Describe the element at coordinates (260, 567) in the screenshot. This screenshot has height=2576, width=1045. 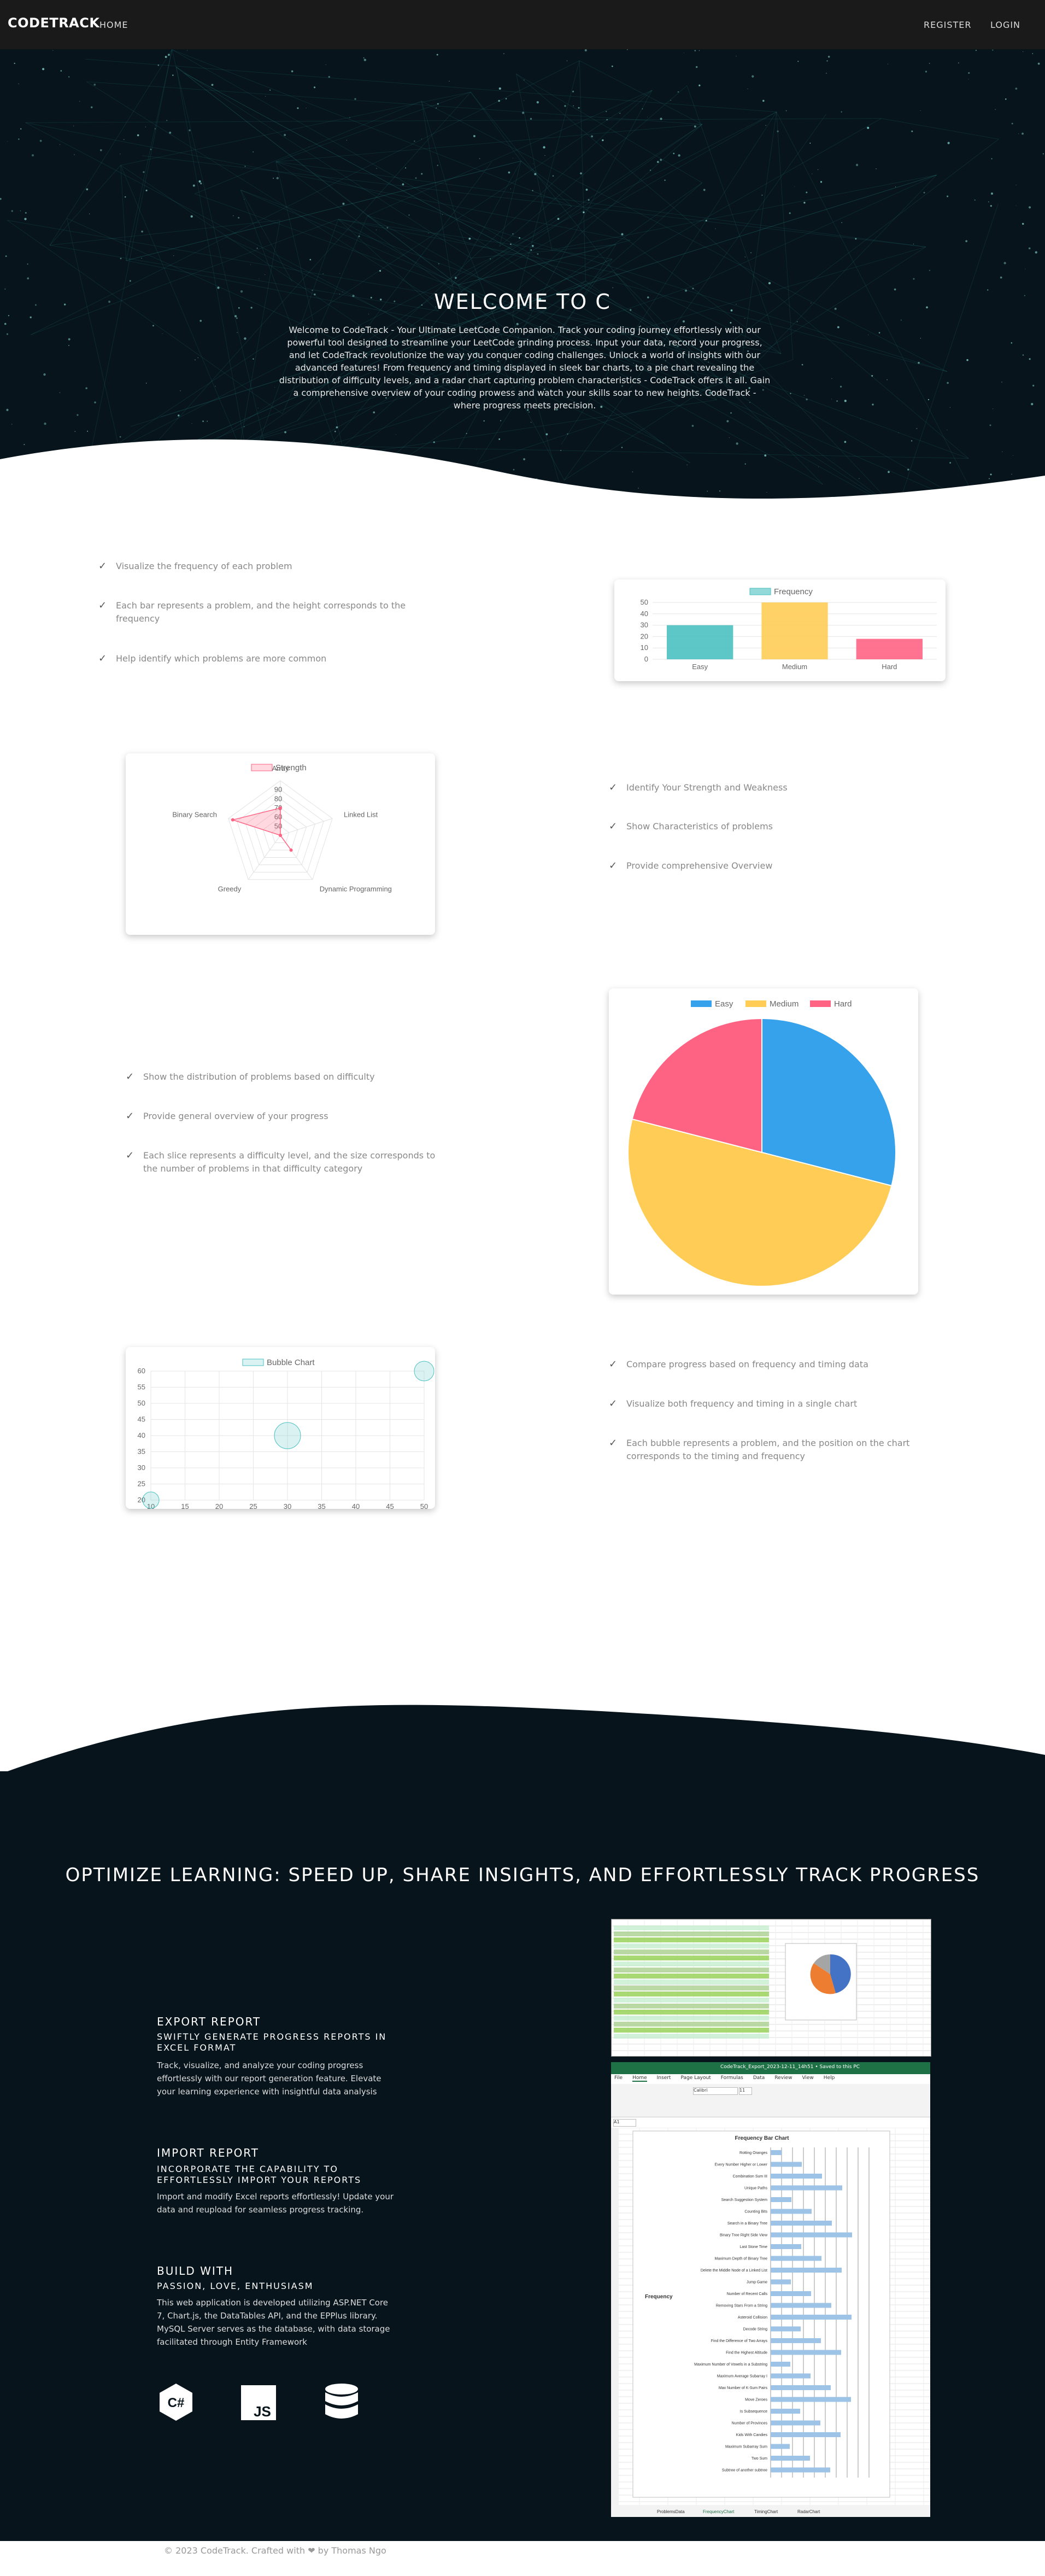
I see `bar-feature-1: ✓ Visualize the frequency of each problem` at that location.